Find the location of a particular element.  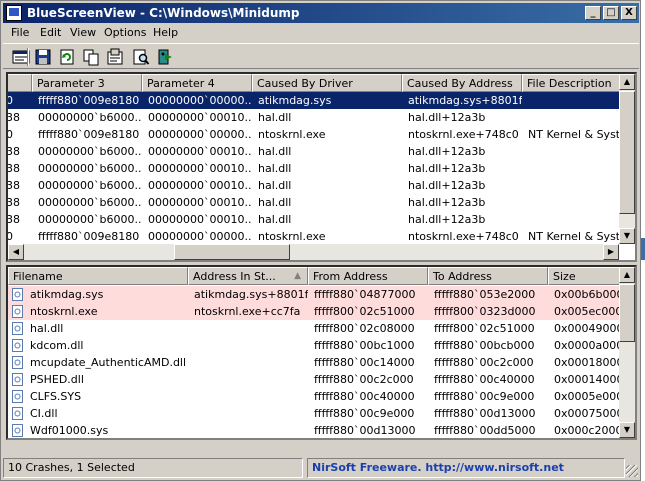

cell-size: 0x00049000 is located at coordinates (588, 328).